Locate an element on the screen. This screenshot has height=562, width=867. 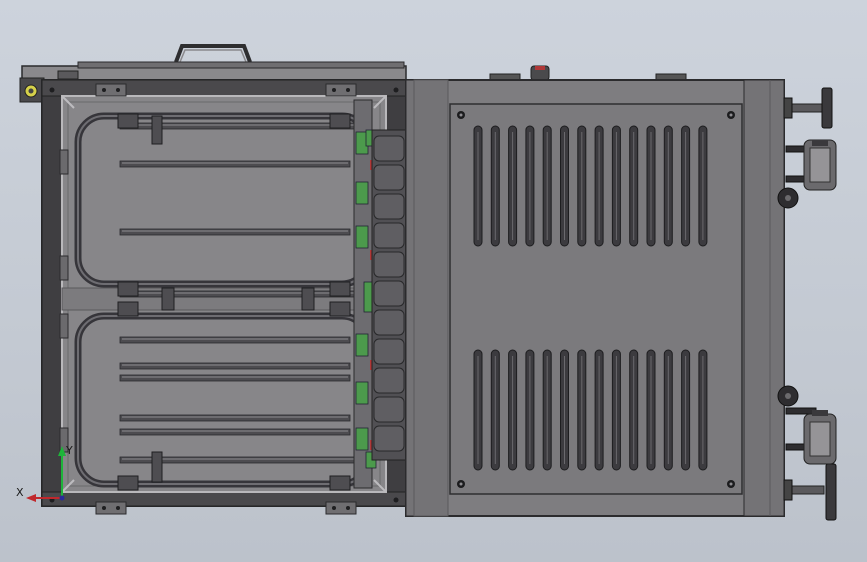
caster-assembly is located at coordinates (807, 304).